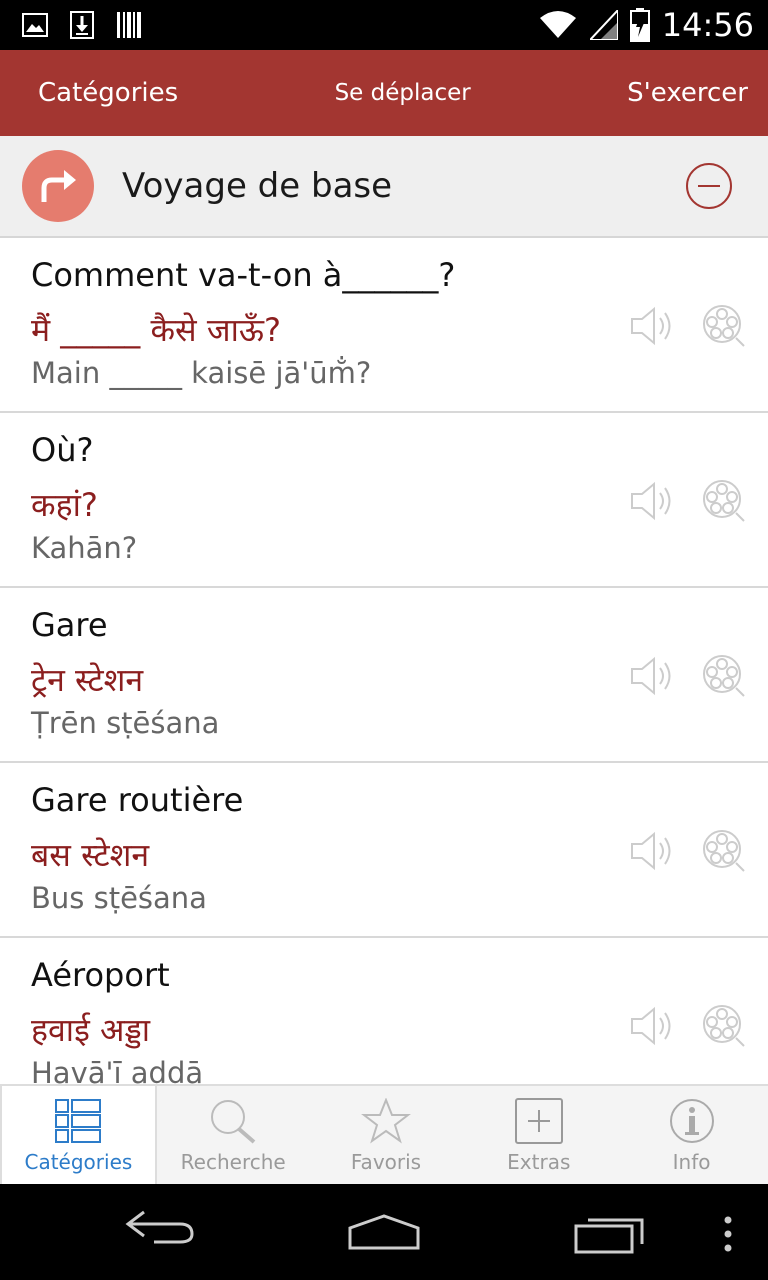 The width and height of the screenshot is (768, 1280). I want to click on tab-categories: Catégories, so click(78, 1135).